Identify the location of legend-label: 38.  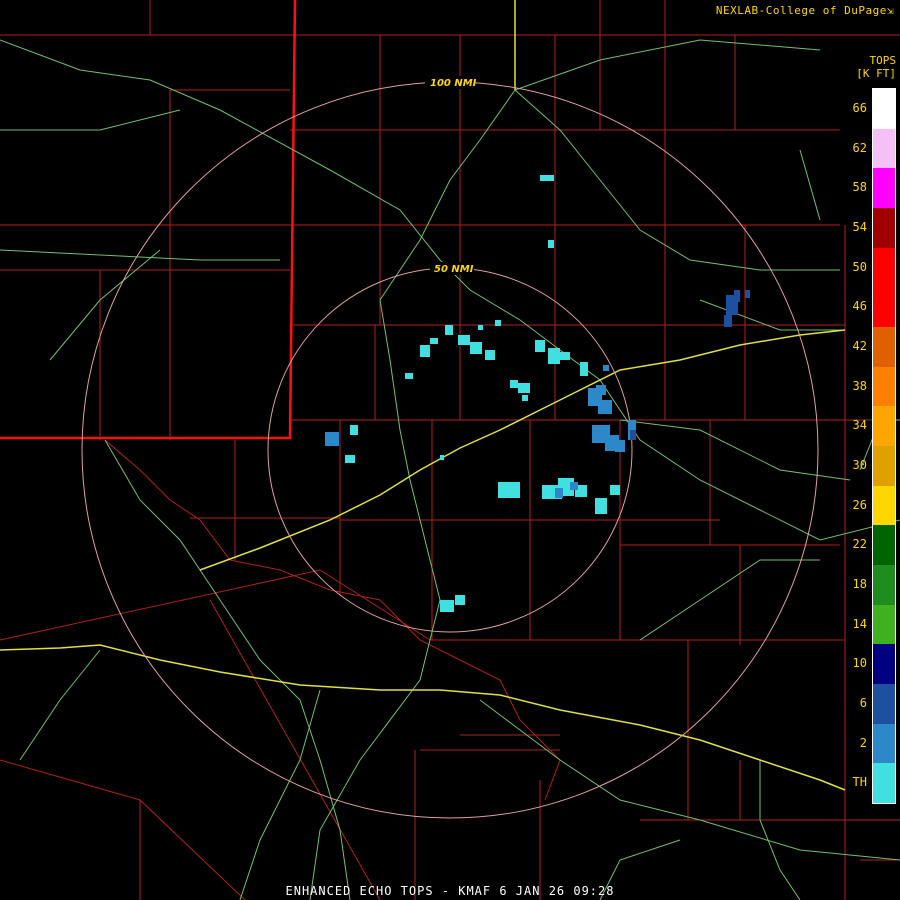
(859, 385).